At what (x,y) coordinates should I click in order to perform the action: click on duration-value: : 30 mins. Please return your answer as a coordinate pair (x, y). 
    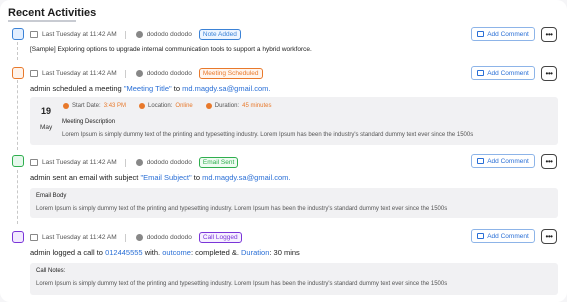
    Looking at the image, I should click on (284, 252).